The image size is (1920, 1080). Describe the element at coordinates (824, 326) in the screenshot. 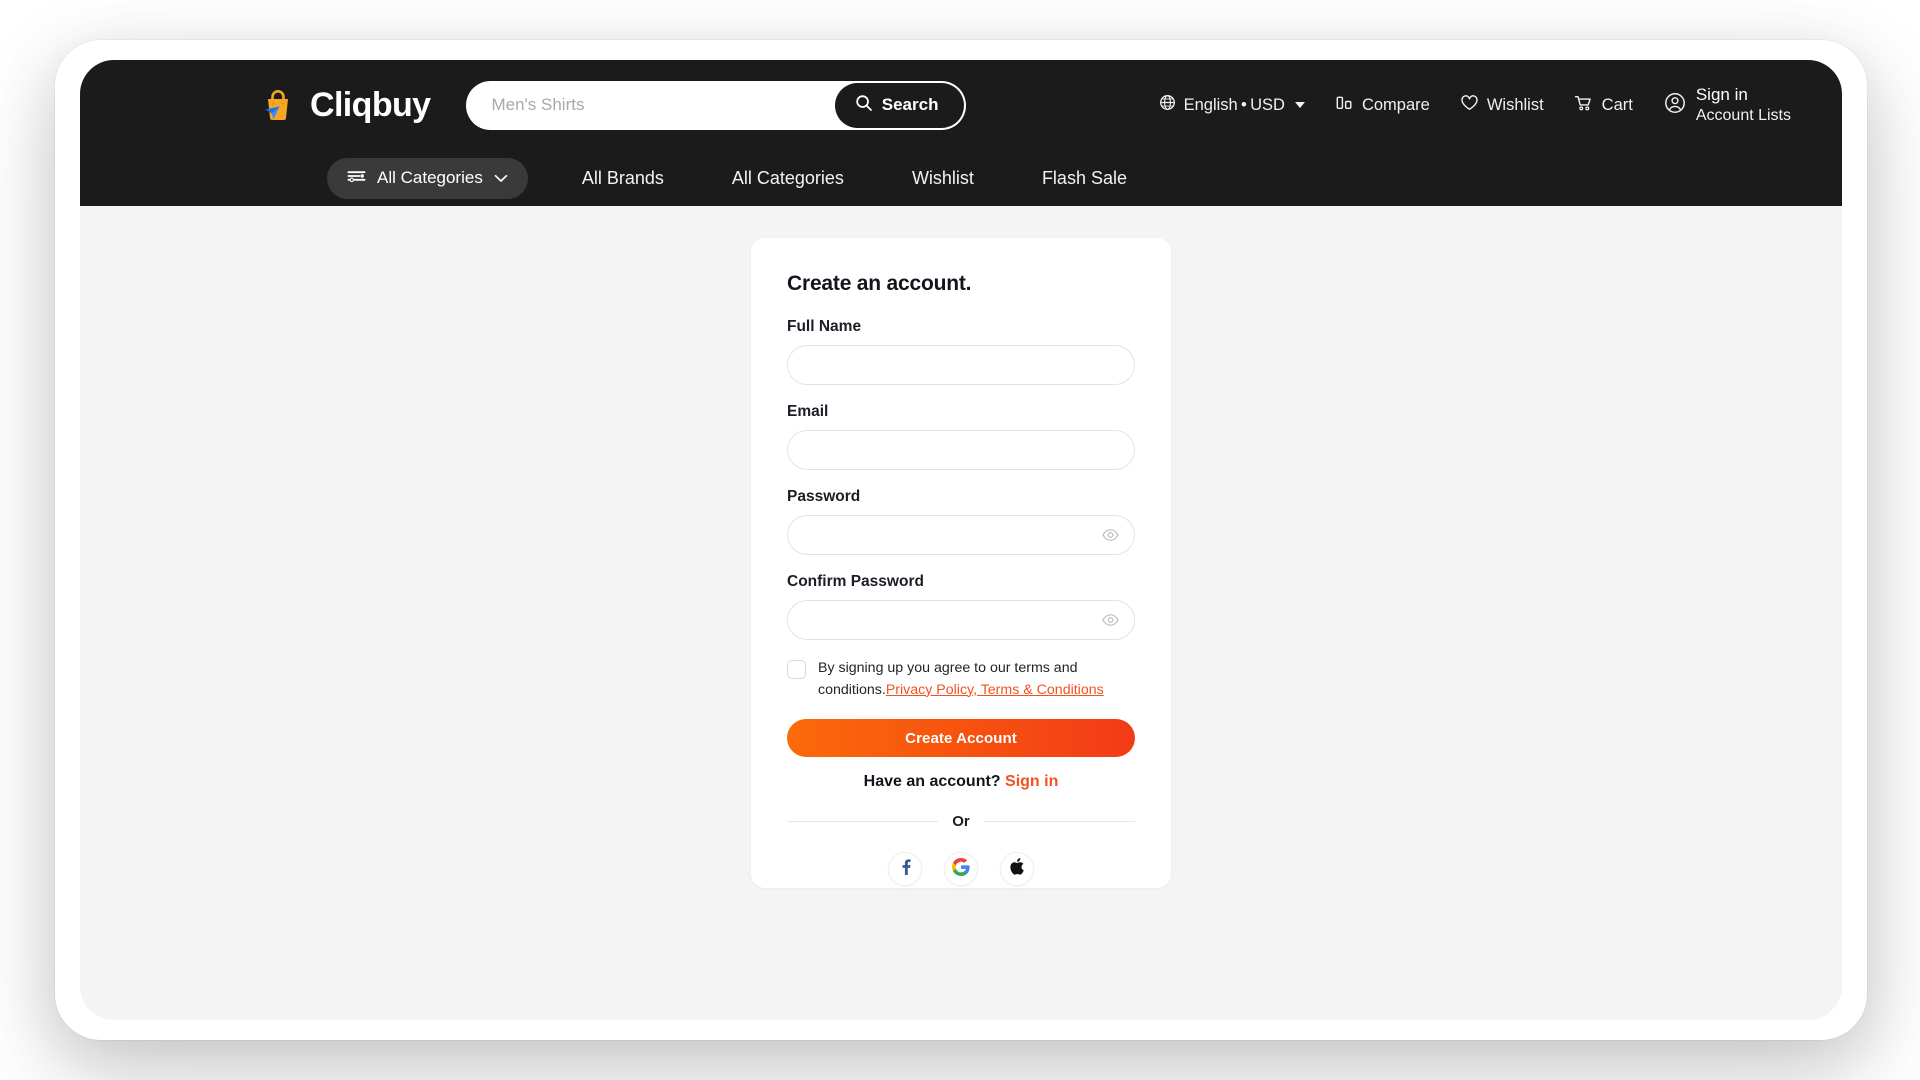

I see `full-name-label: Full Name` at that location.